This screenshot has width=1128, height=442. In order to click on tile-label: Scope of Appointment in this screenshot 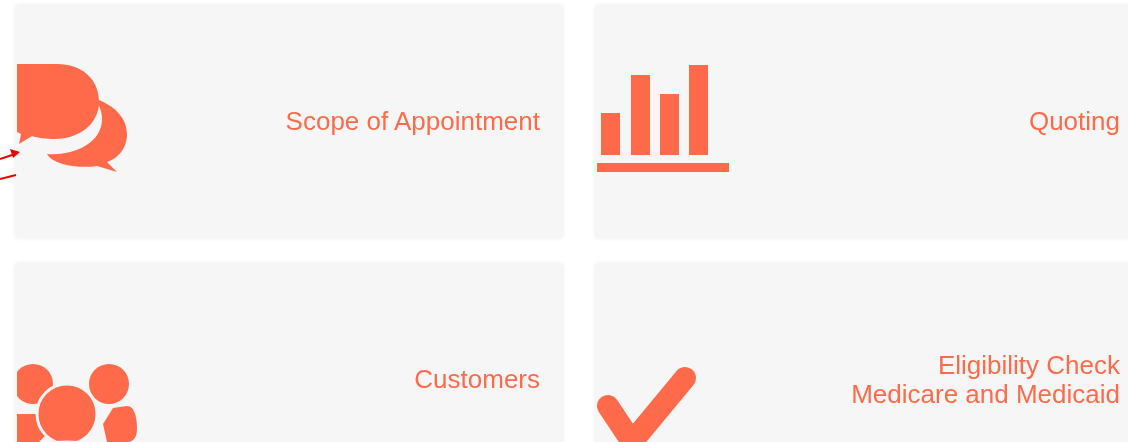, I will do `click(412, 121)`.